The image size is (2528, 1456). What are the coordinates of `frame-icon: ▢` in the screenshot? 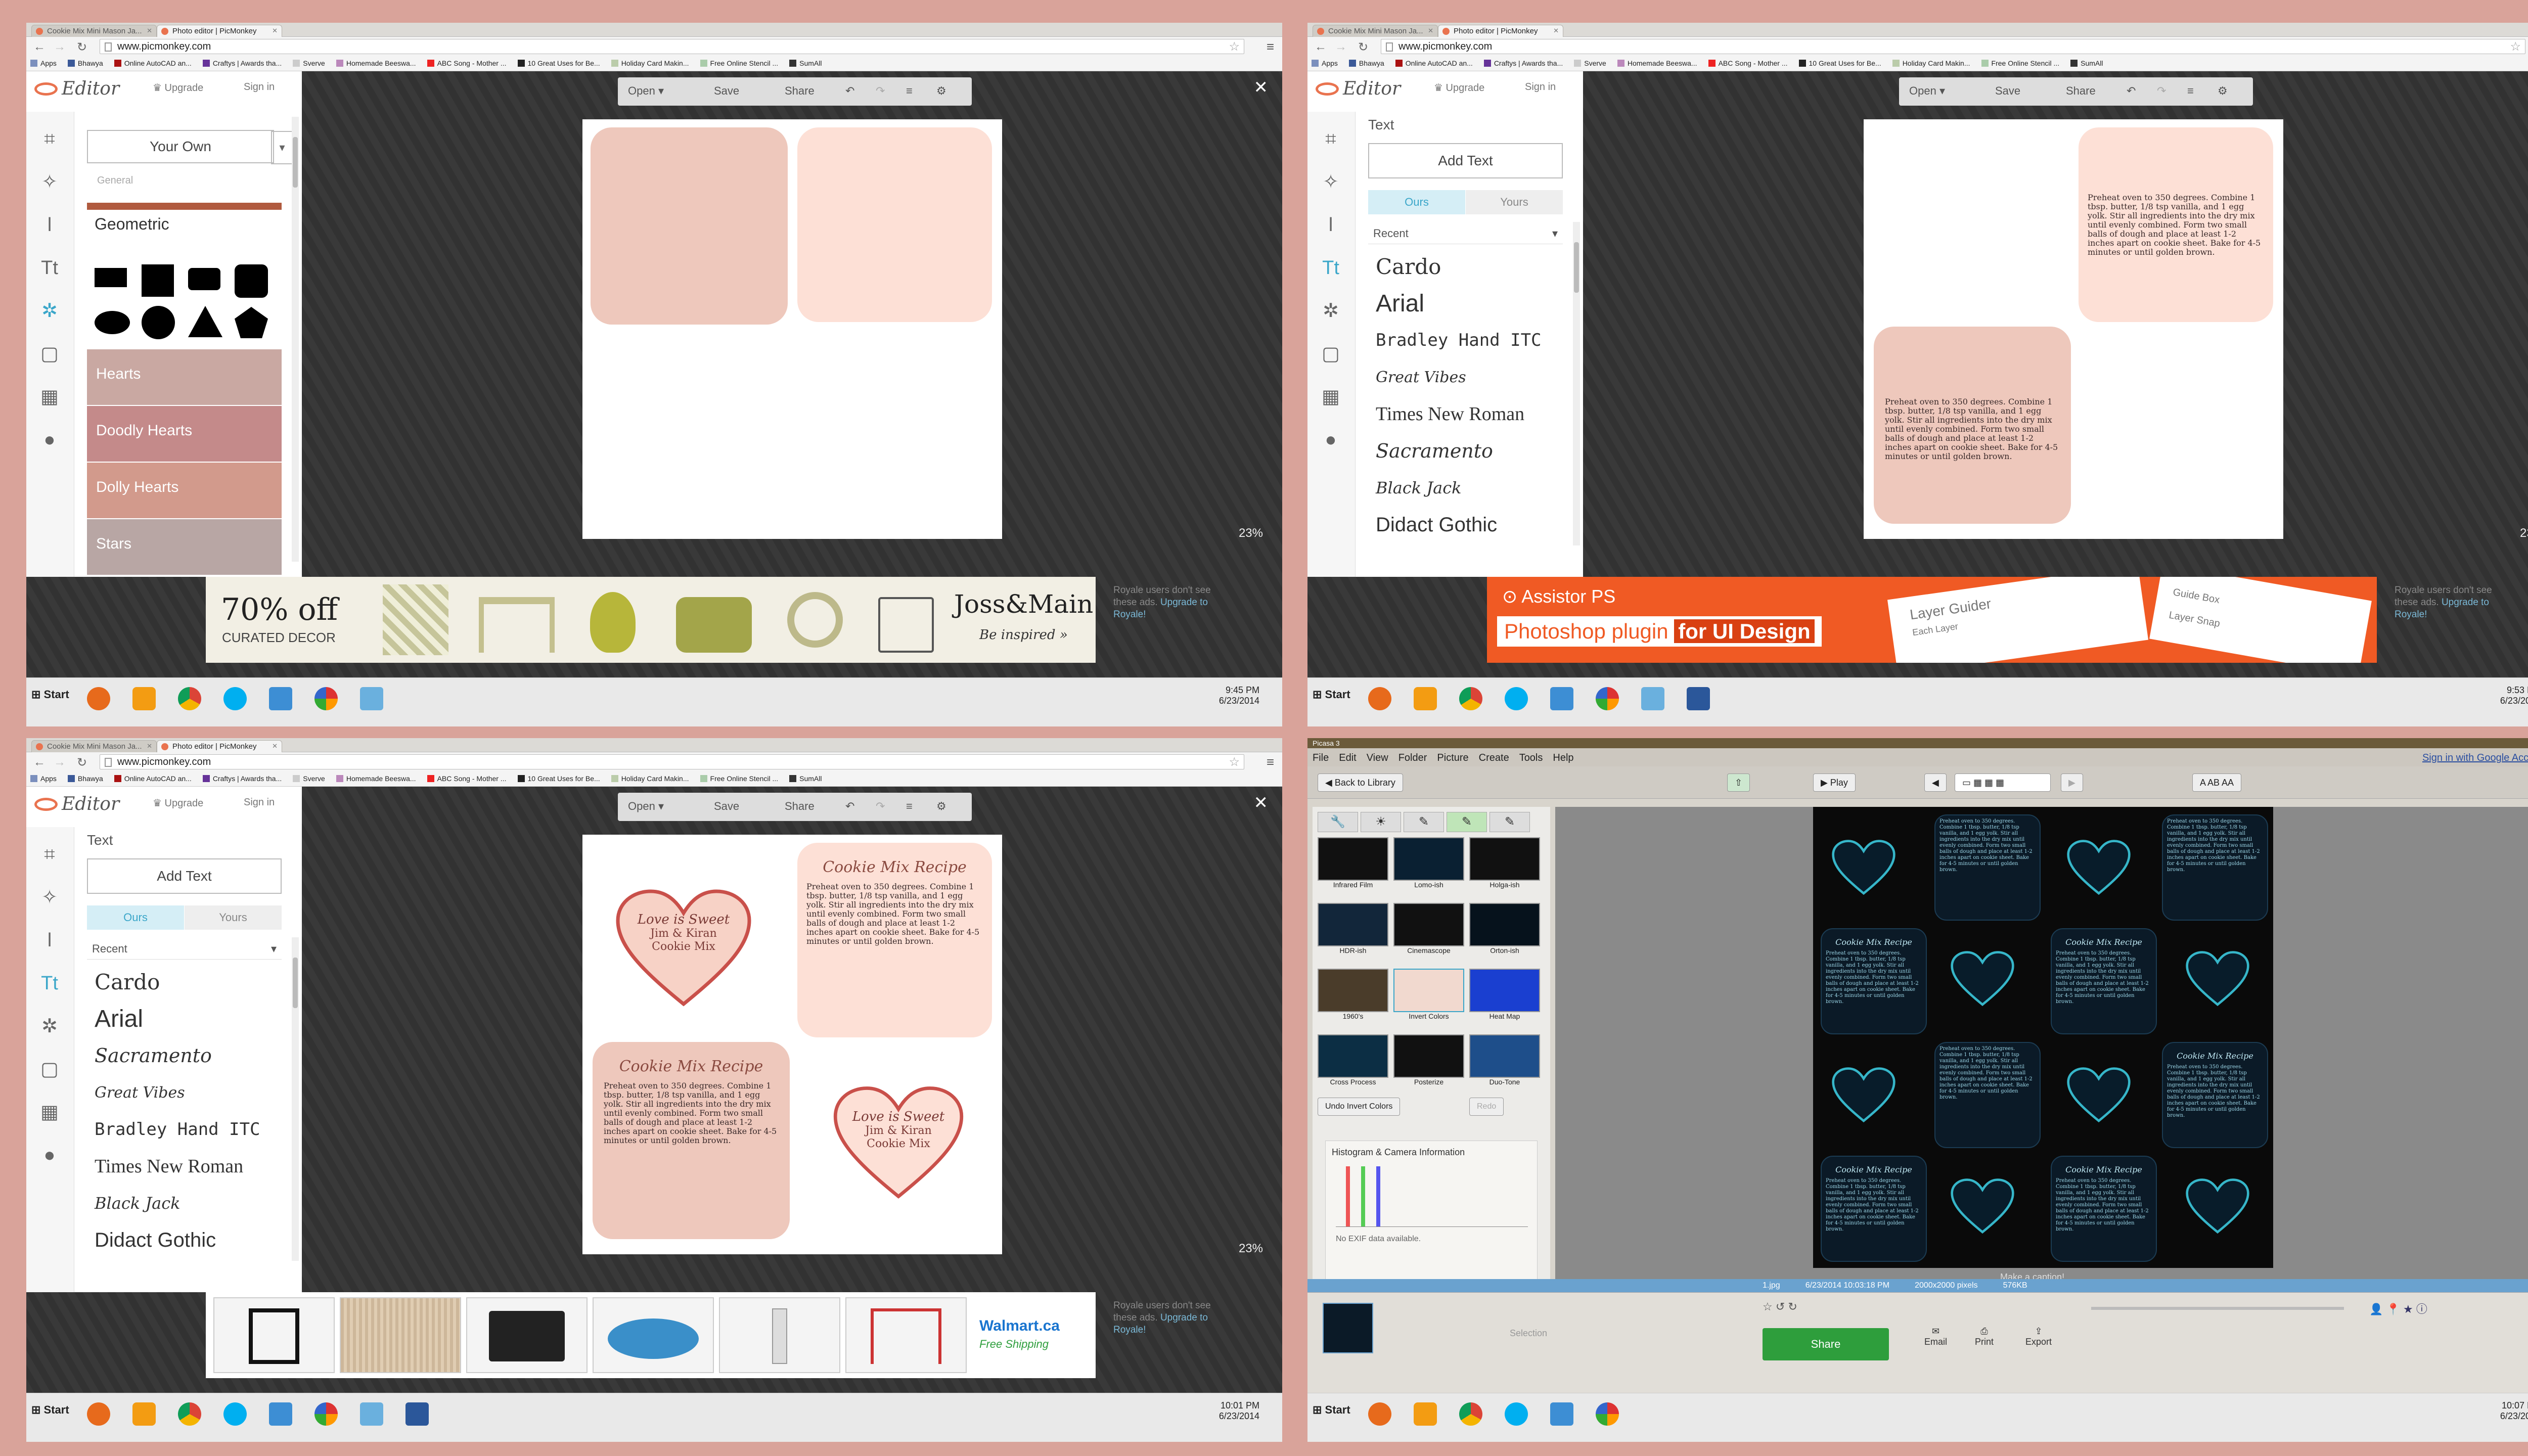 It's located at (50, 354).